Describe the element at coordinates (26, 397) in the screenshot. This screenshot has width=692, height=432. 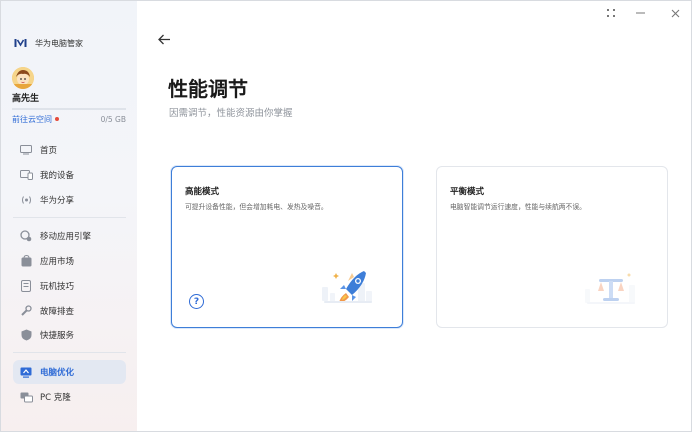
I see `pc-clone-icon` at that location.